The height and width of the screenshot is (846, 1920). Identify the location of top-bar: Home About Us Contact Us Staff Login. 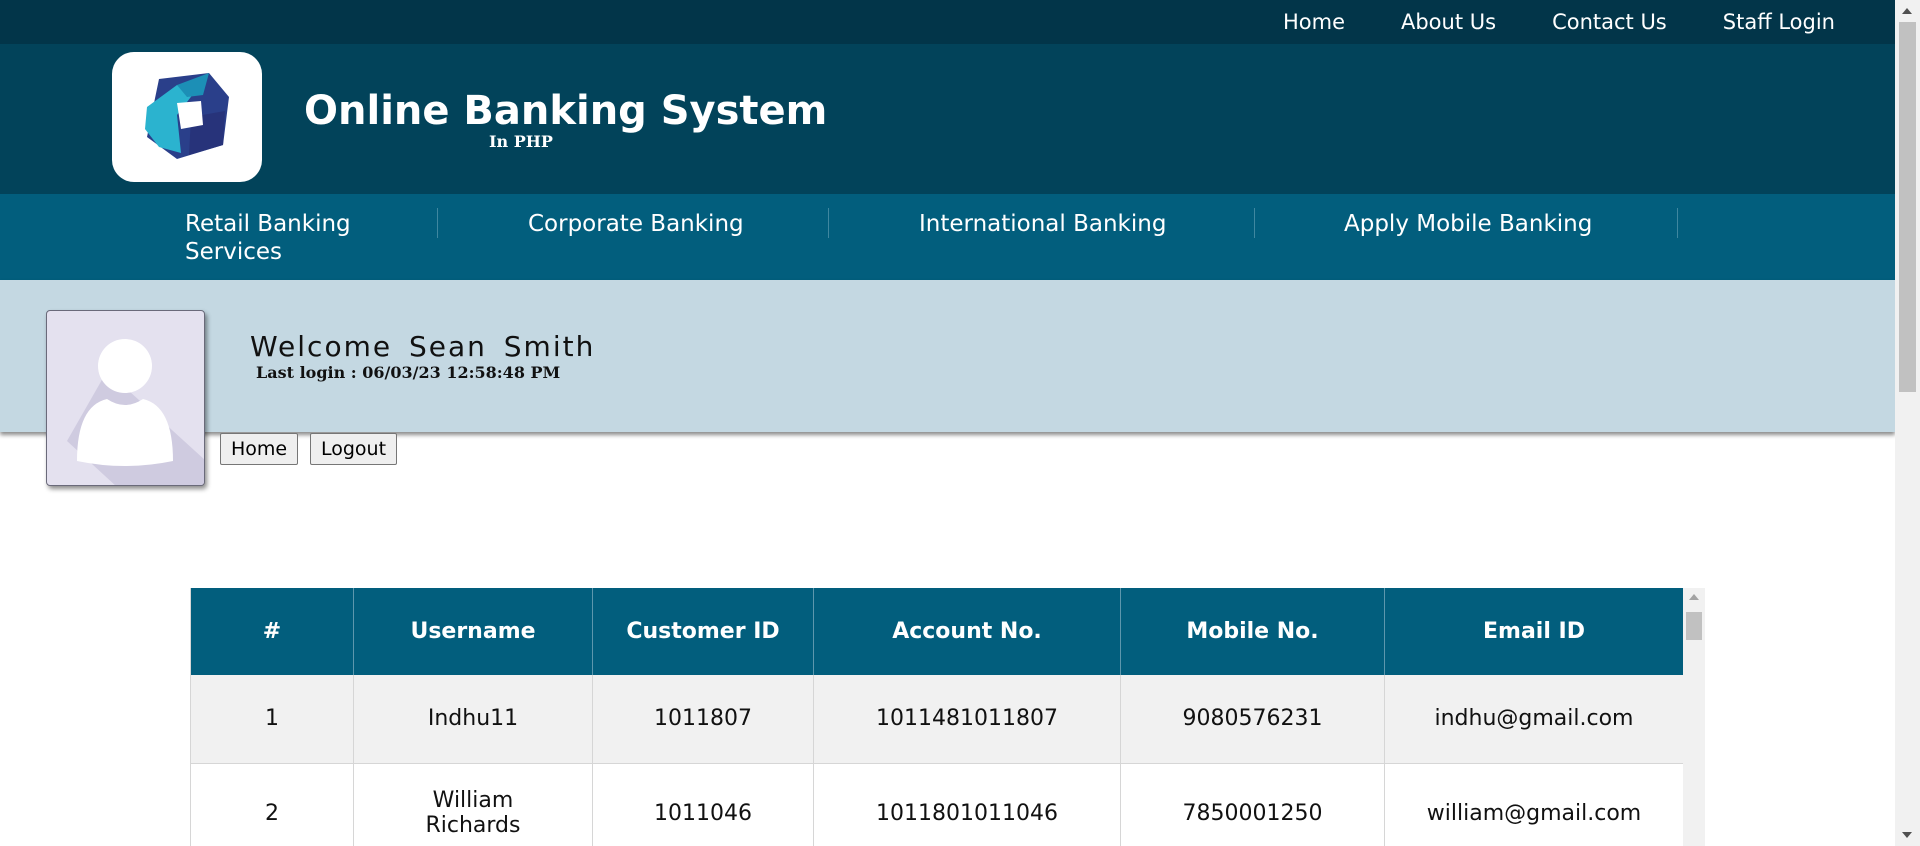
(947, 22).